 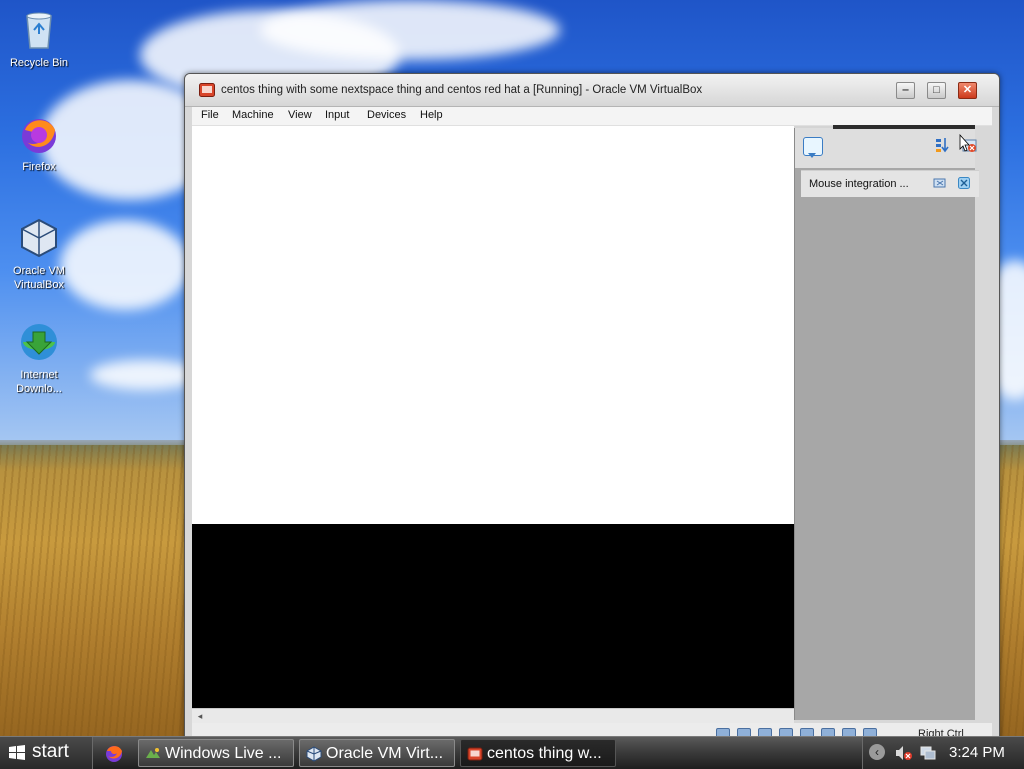 I want to click on start-button: start, so click(x=46, y=753).